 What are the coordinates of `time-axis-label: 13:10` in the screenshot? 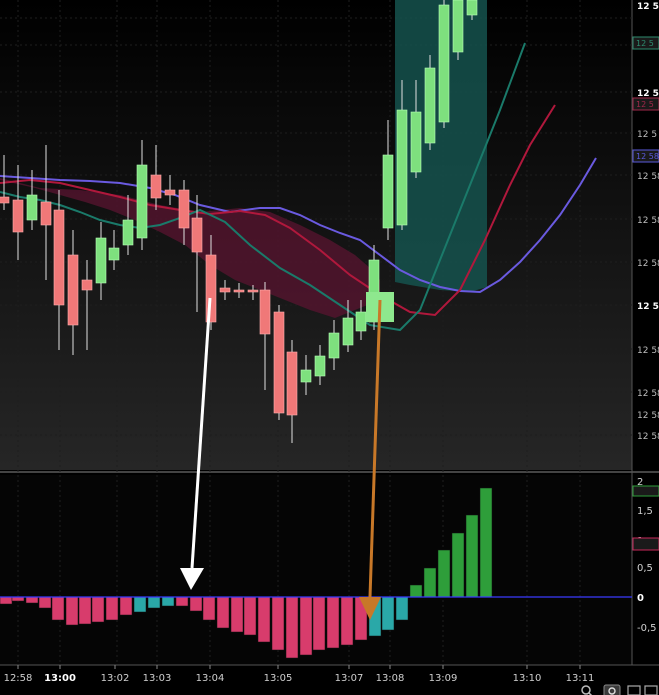 It's located at (527, 678).